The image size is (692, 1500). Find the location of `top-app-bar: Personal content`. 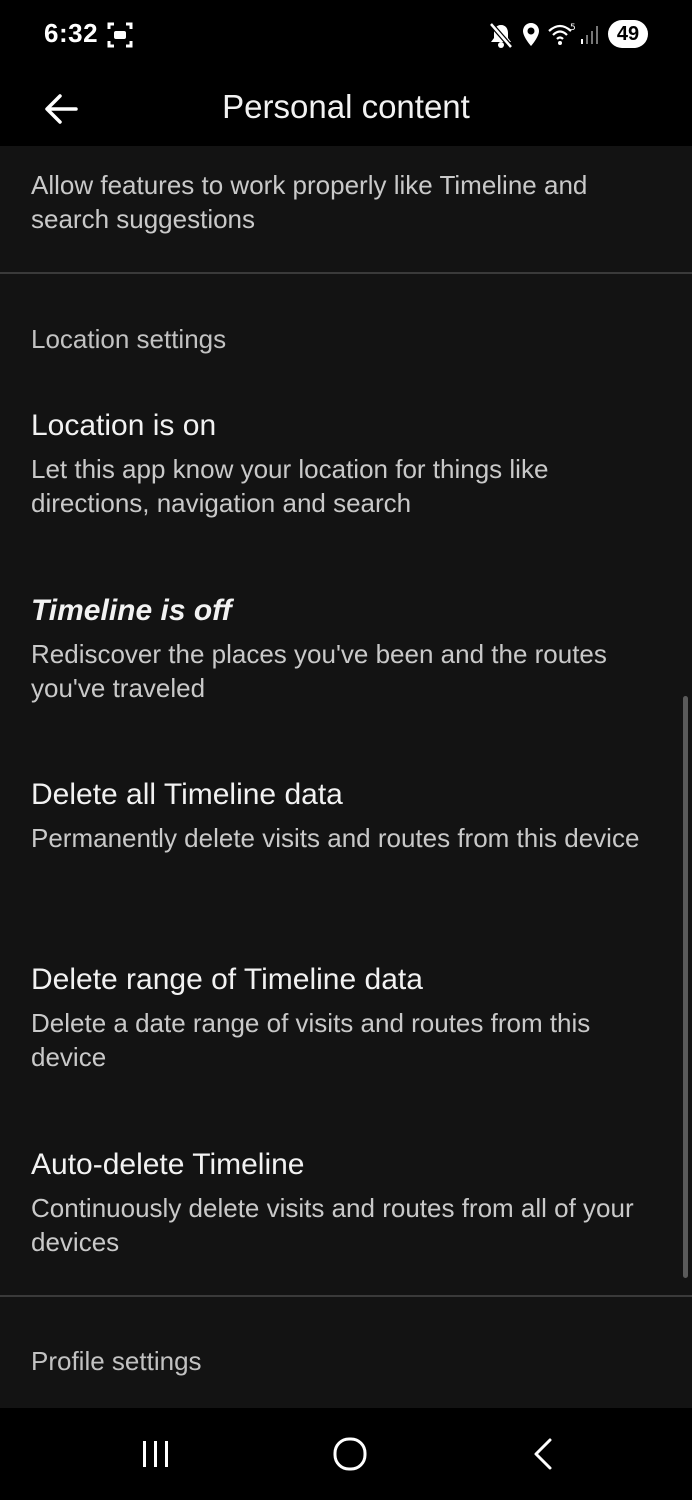

top-app-bar: Personal content is located at coordinates (346, 108).